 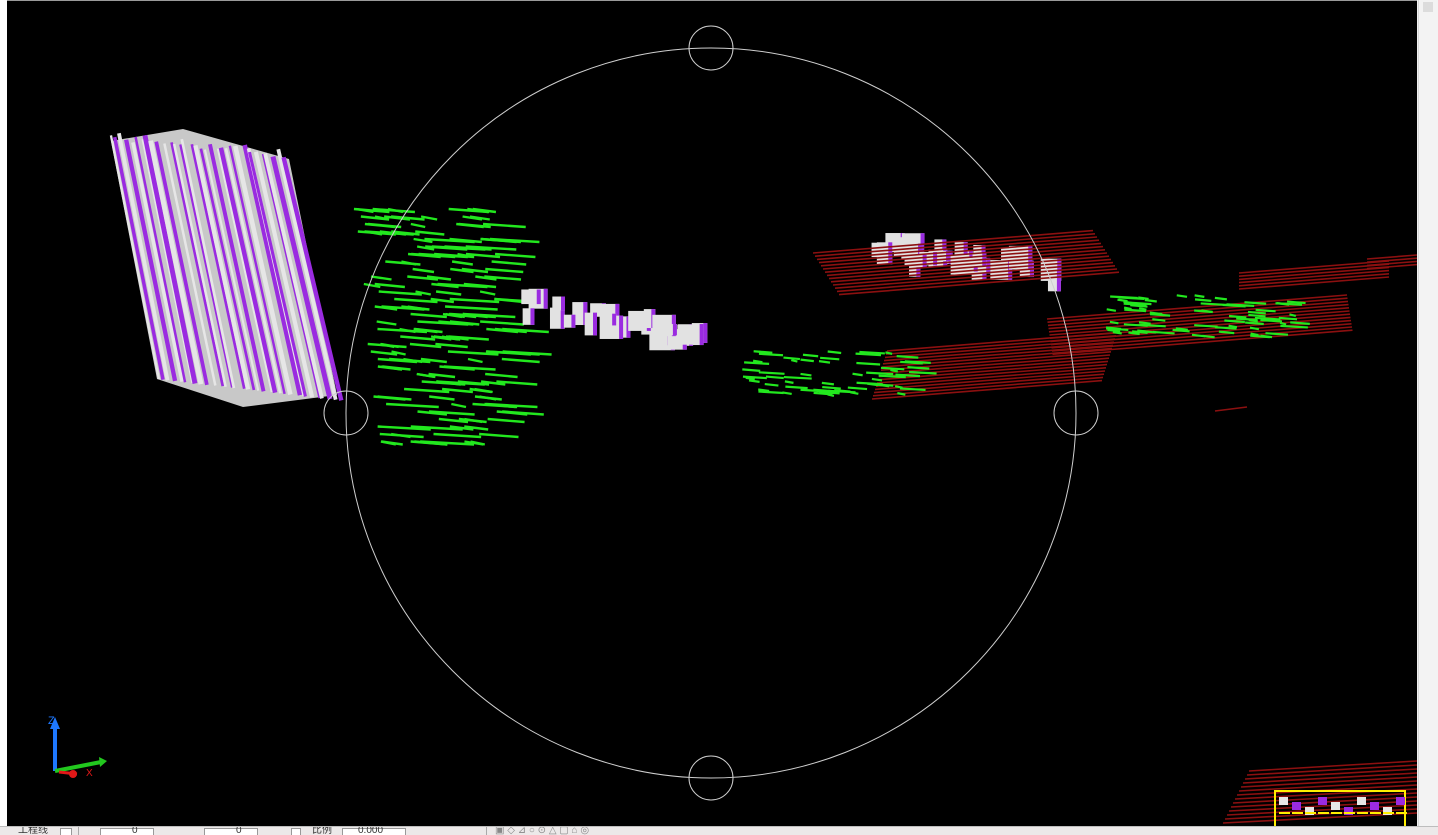 I want to click on corner-building, so click(x=1319, y=793).